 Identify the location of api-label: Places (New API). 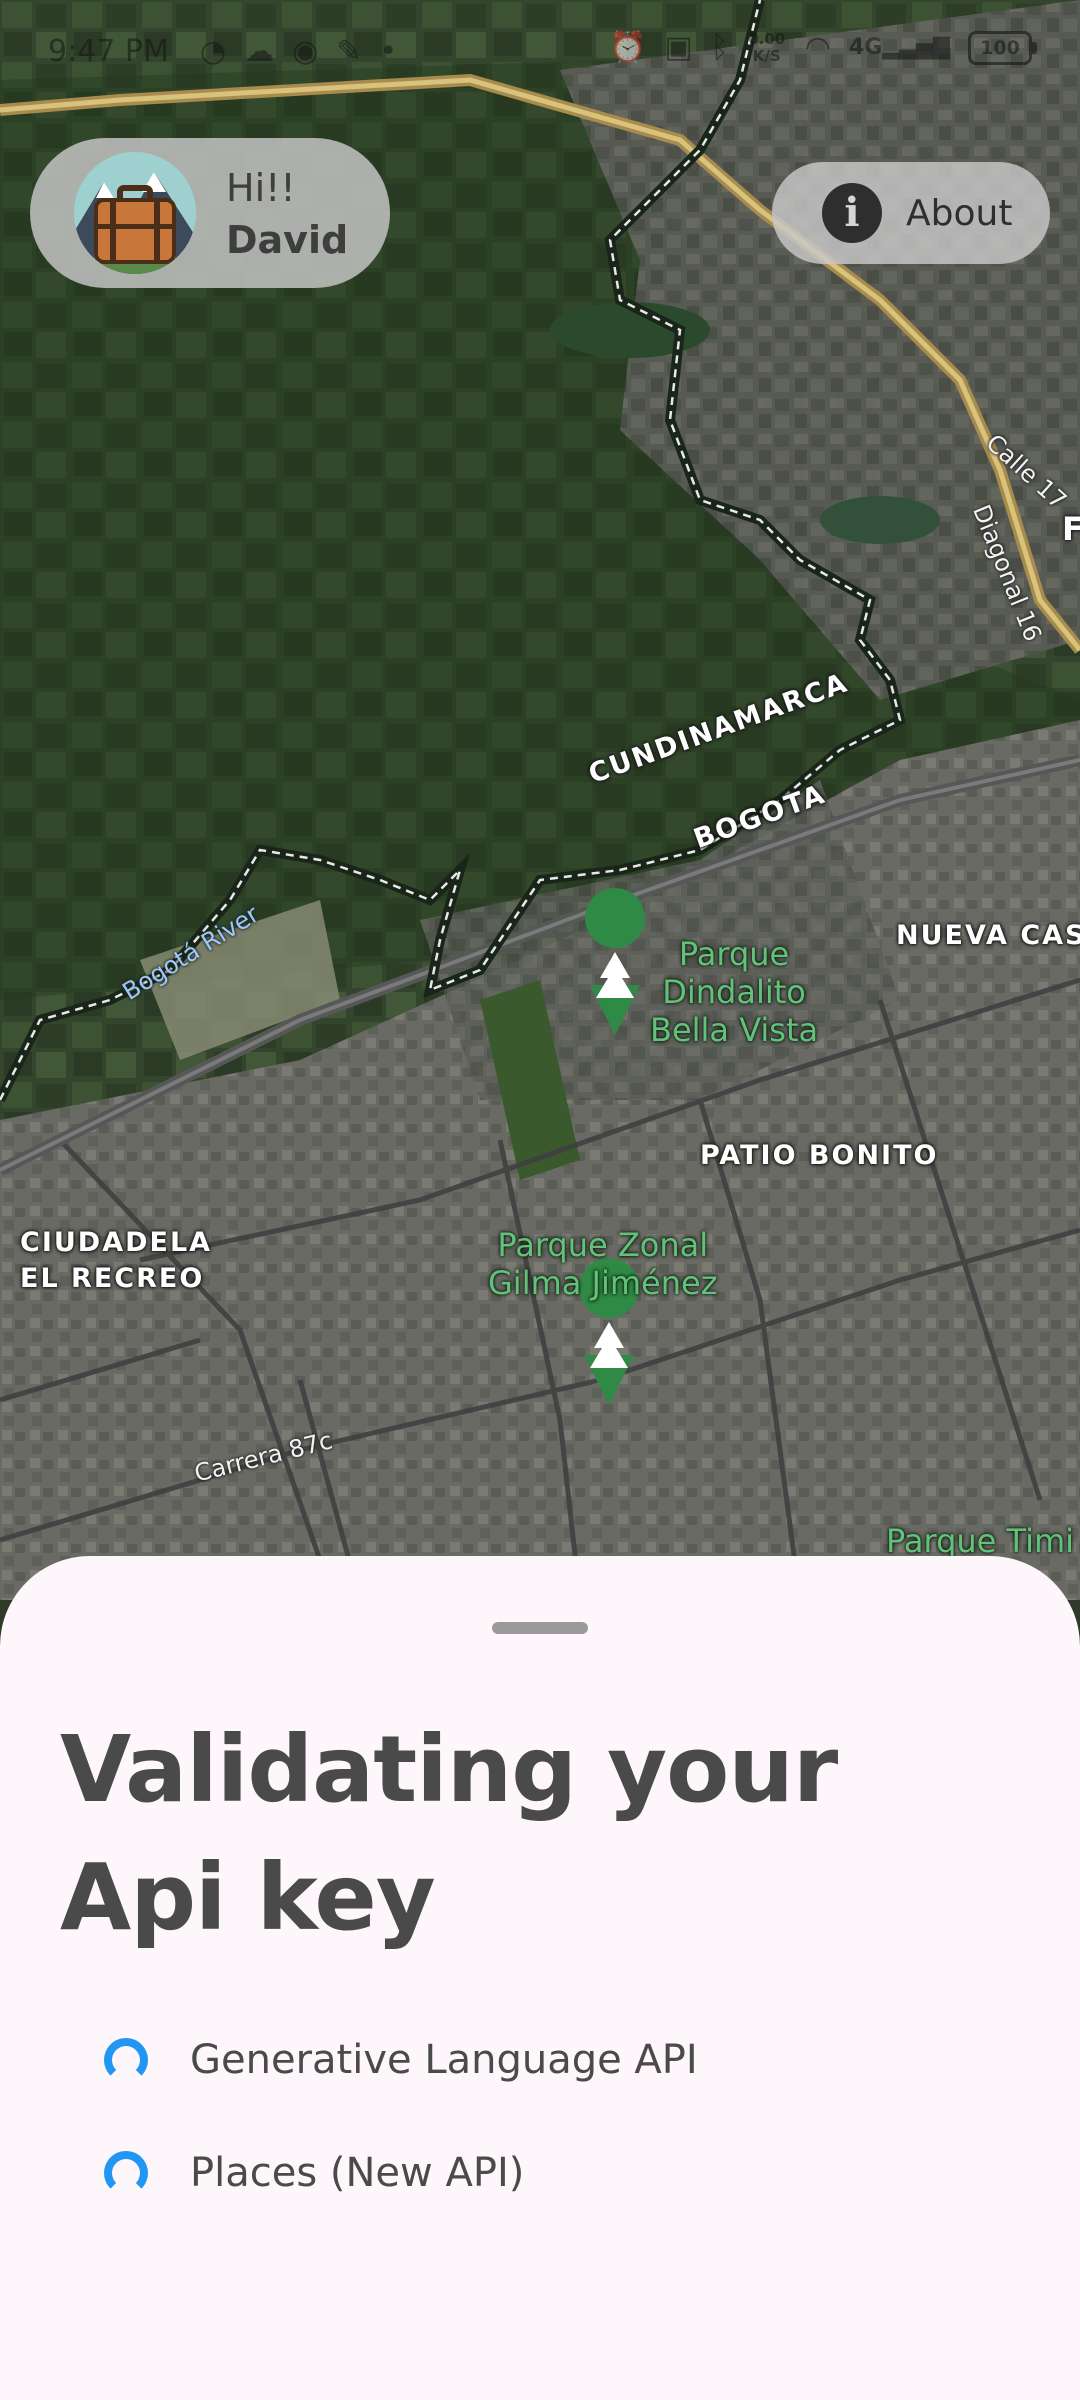
(357, 2173).